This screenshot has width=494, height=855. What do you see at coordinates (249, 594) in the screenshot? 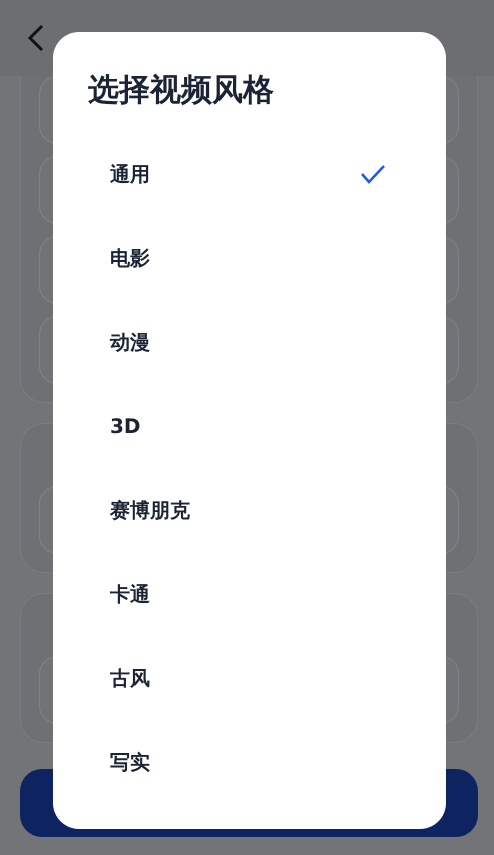
I see `style-option: 卡通` at bounding box center [249, 594].